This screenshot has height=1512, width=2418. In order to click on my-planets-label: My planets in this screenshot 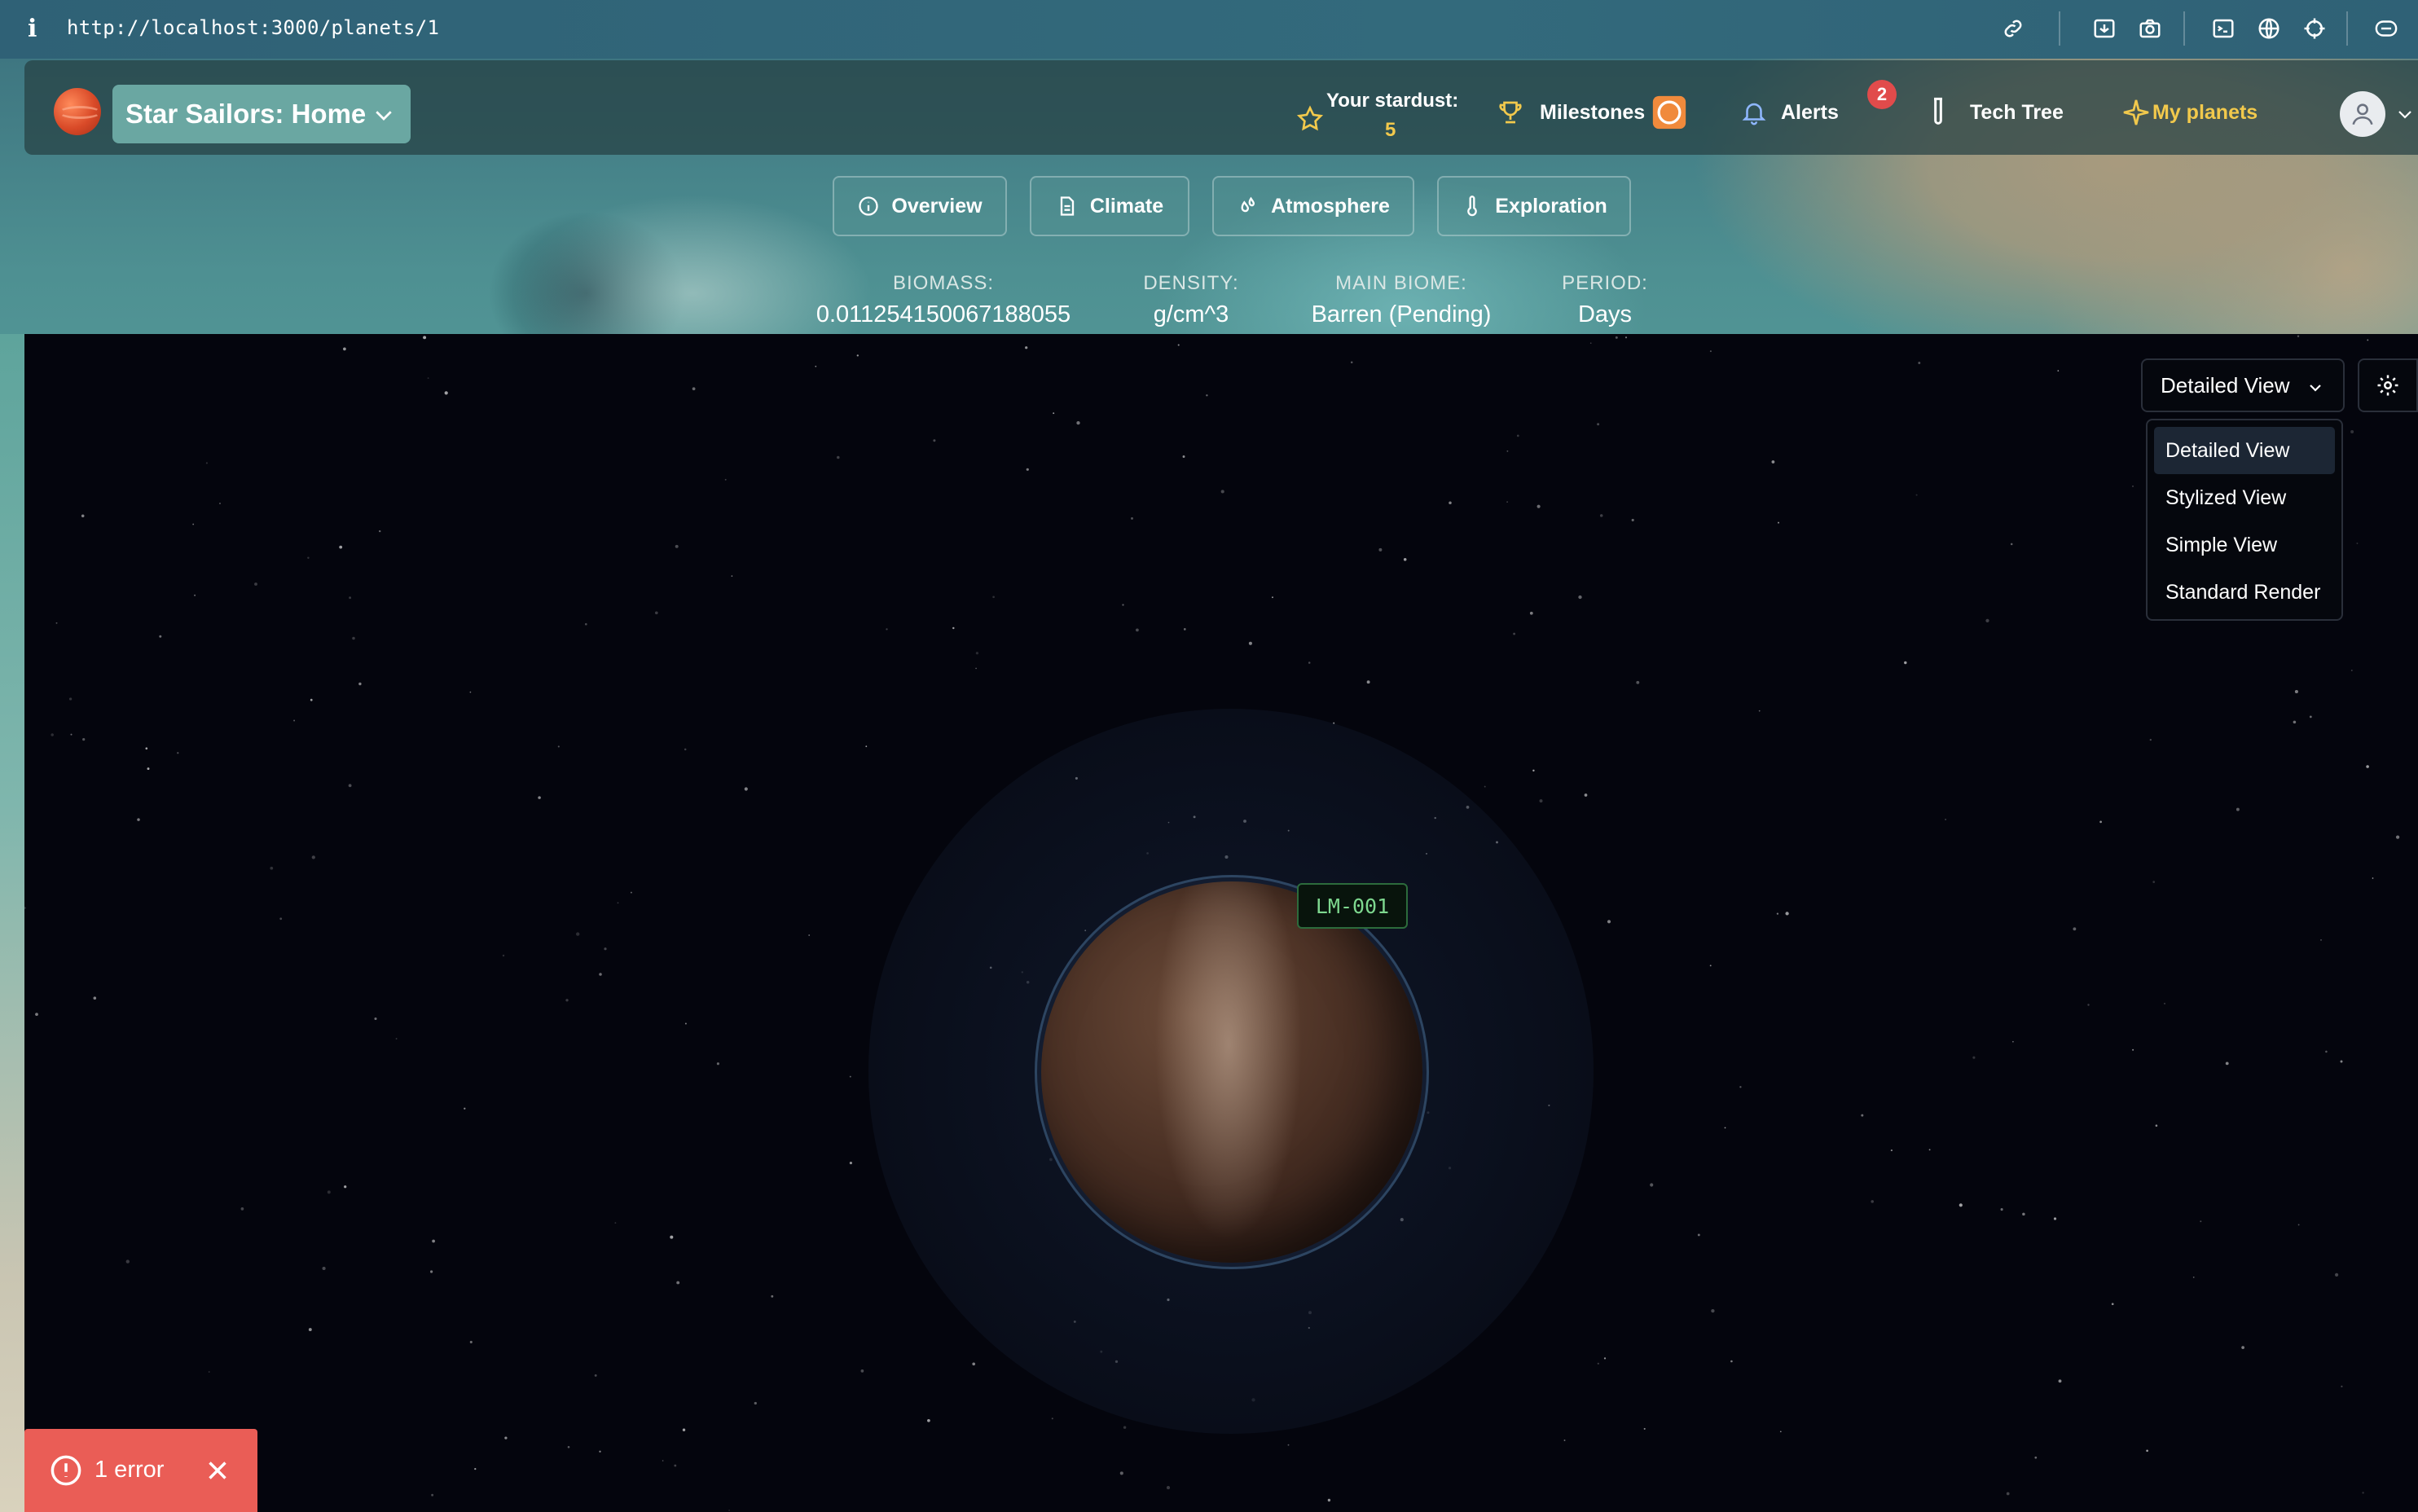, I will do `click(2205, 112)`.